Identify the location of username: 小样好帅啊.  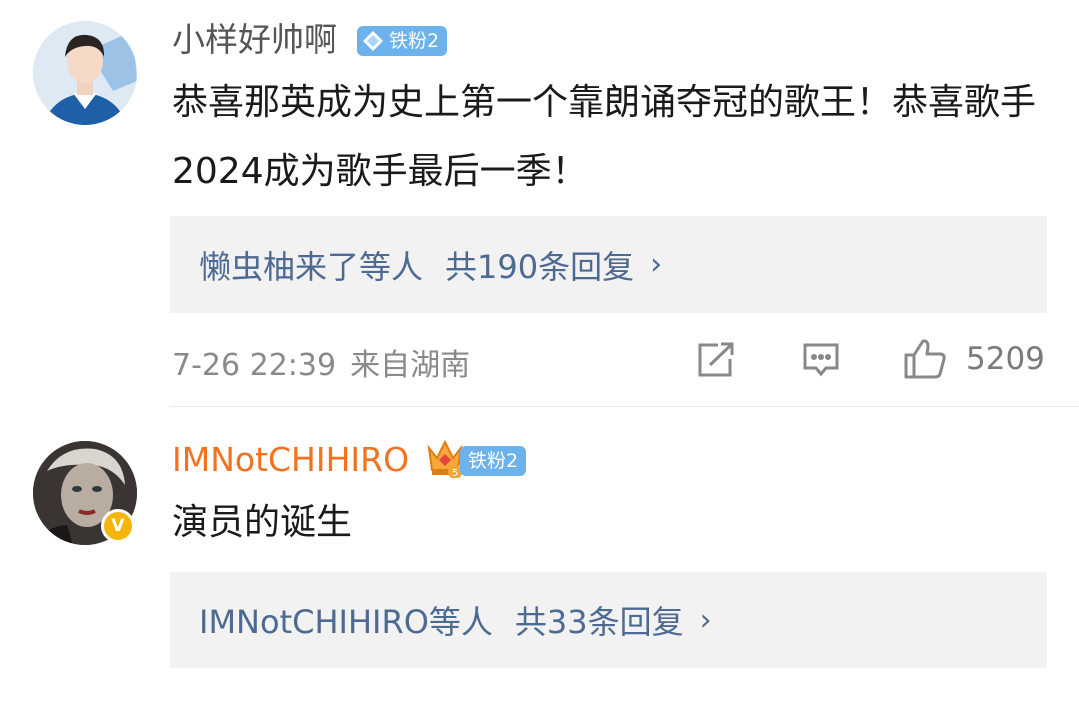
(254, 40).